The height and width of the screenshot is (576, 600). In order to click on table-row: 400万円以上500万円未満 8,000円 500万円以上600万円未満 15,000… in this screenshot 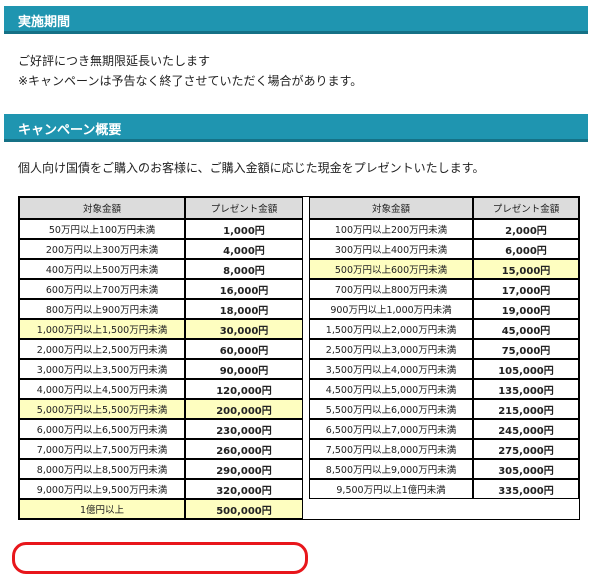, I will do `click(299, 269)`.